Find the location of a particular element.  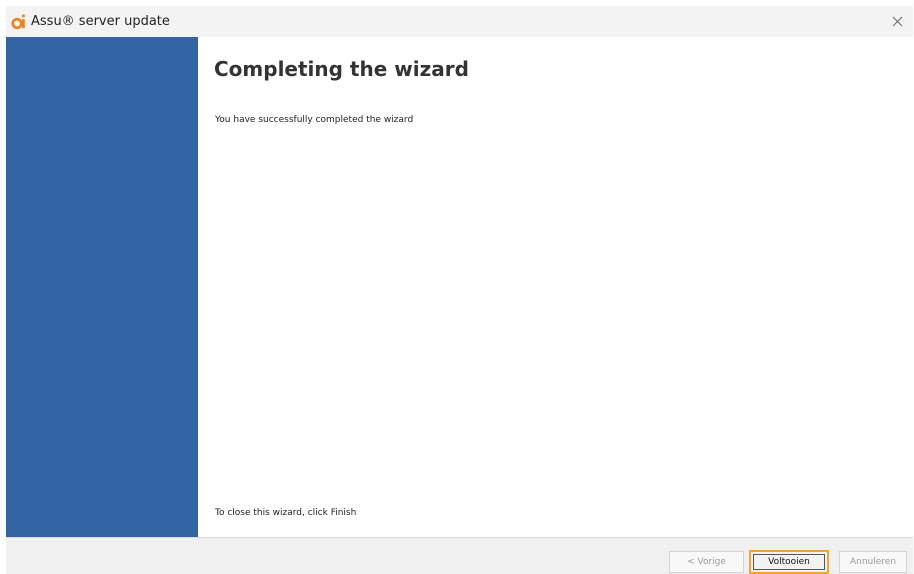

window-title: Assu® server update is located at coordinates (100, 21).